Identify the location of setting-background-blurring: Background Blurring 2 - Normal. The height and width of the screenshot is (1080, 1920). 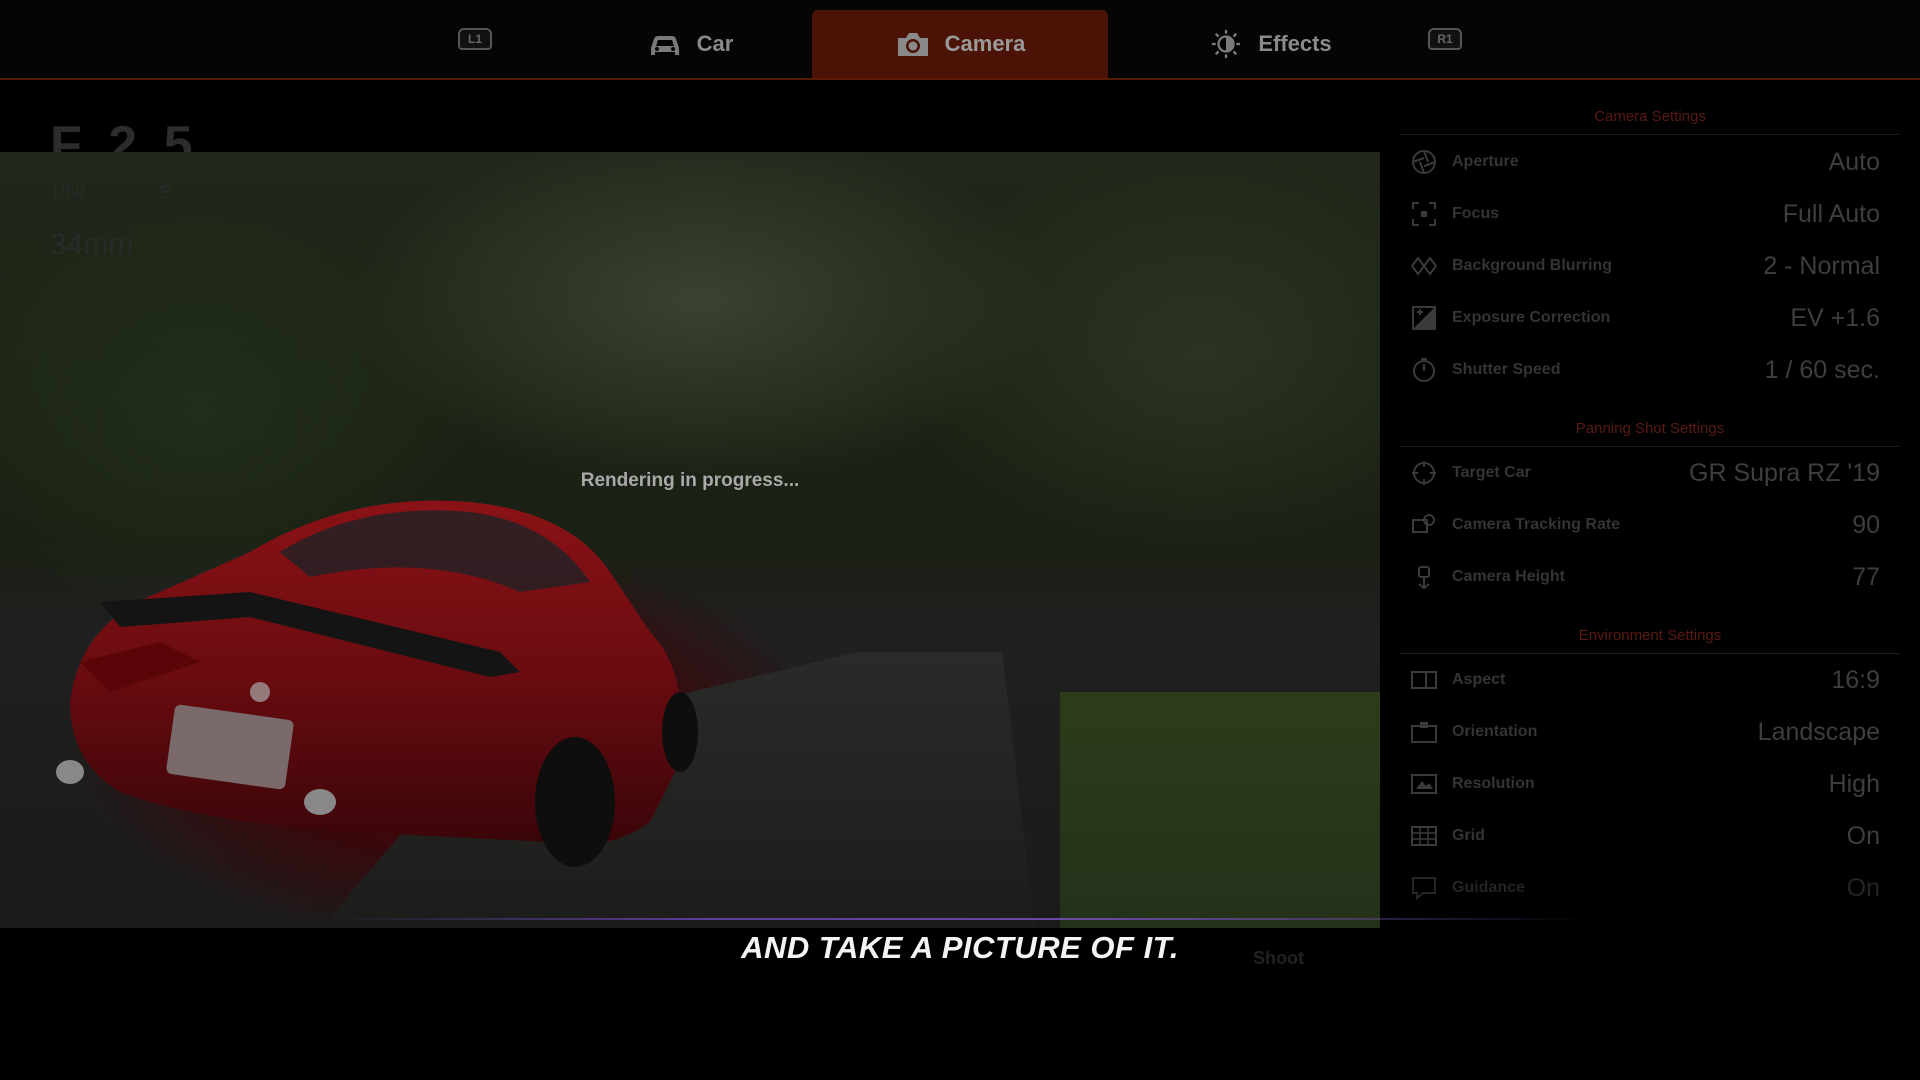
(1640, 266).